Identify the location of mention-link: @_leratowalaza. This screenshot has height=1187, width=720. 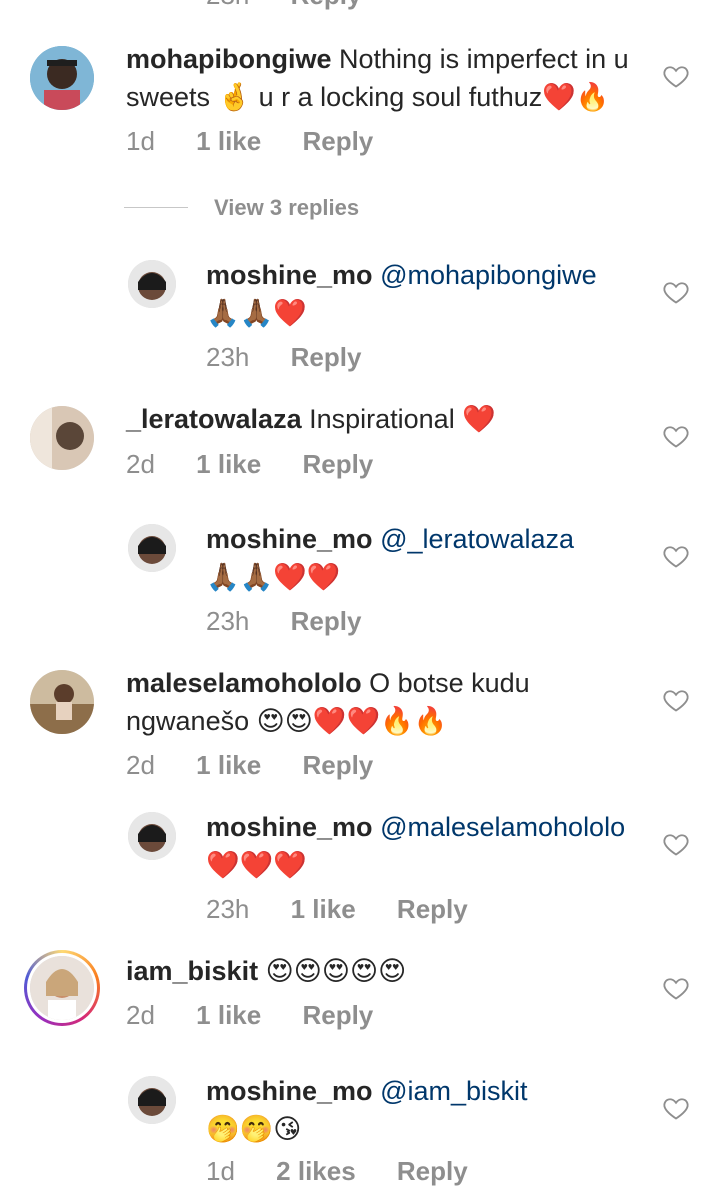
(477, 539).